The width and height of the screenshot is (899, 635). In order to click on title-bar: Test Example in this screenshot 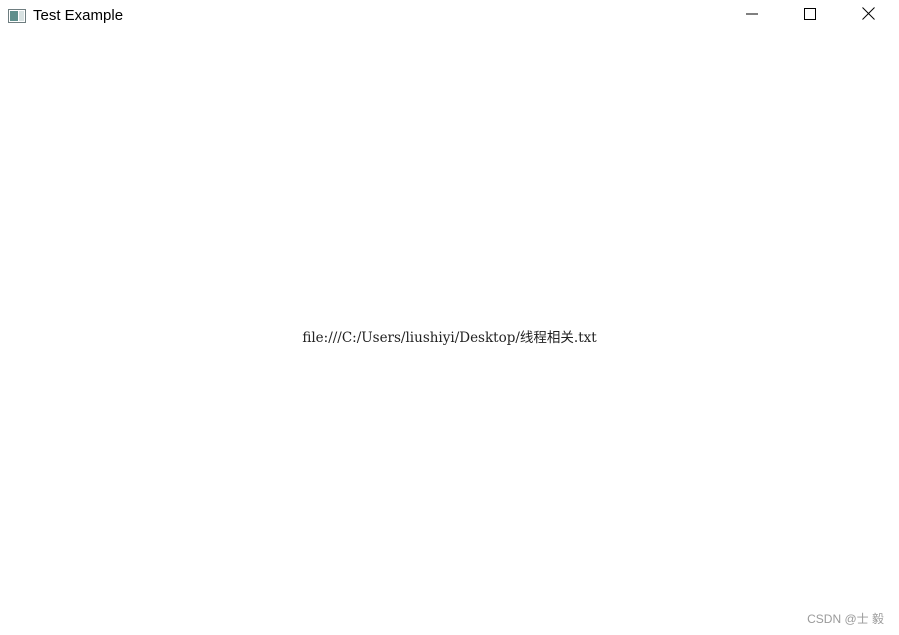, I will do `click(449, 16)`.